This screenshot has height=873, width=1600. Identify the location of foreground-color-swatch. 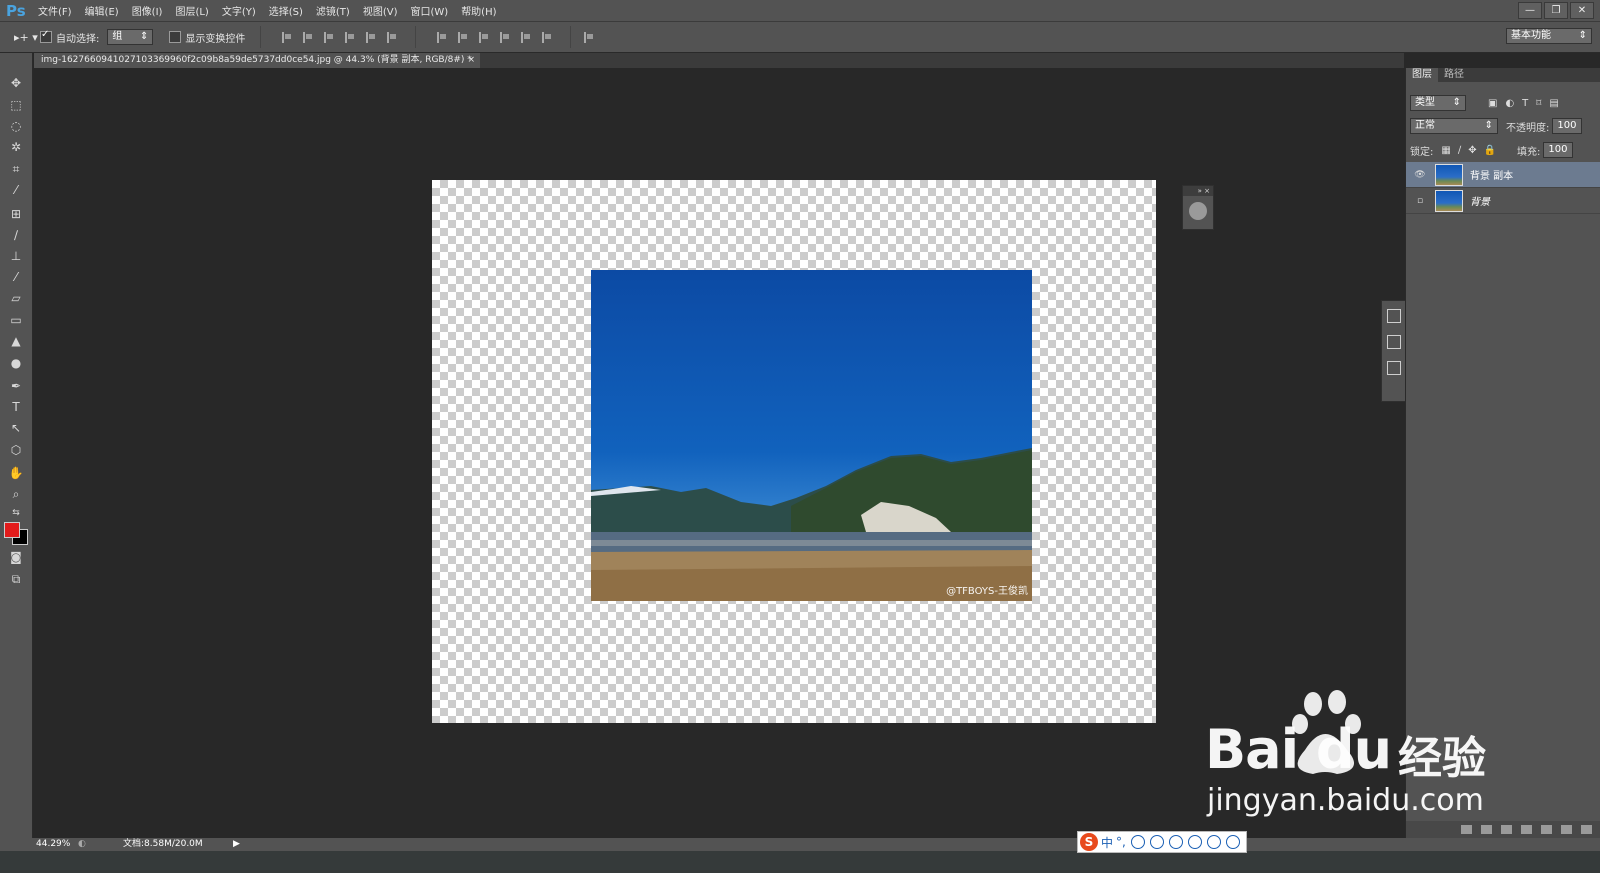
(12, 530).